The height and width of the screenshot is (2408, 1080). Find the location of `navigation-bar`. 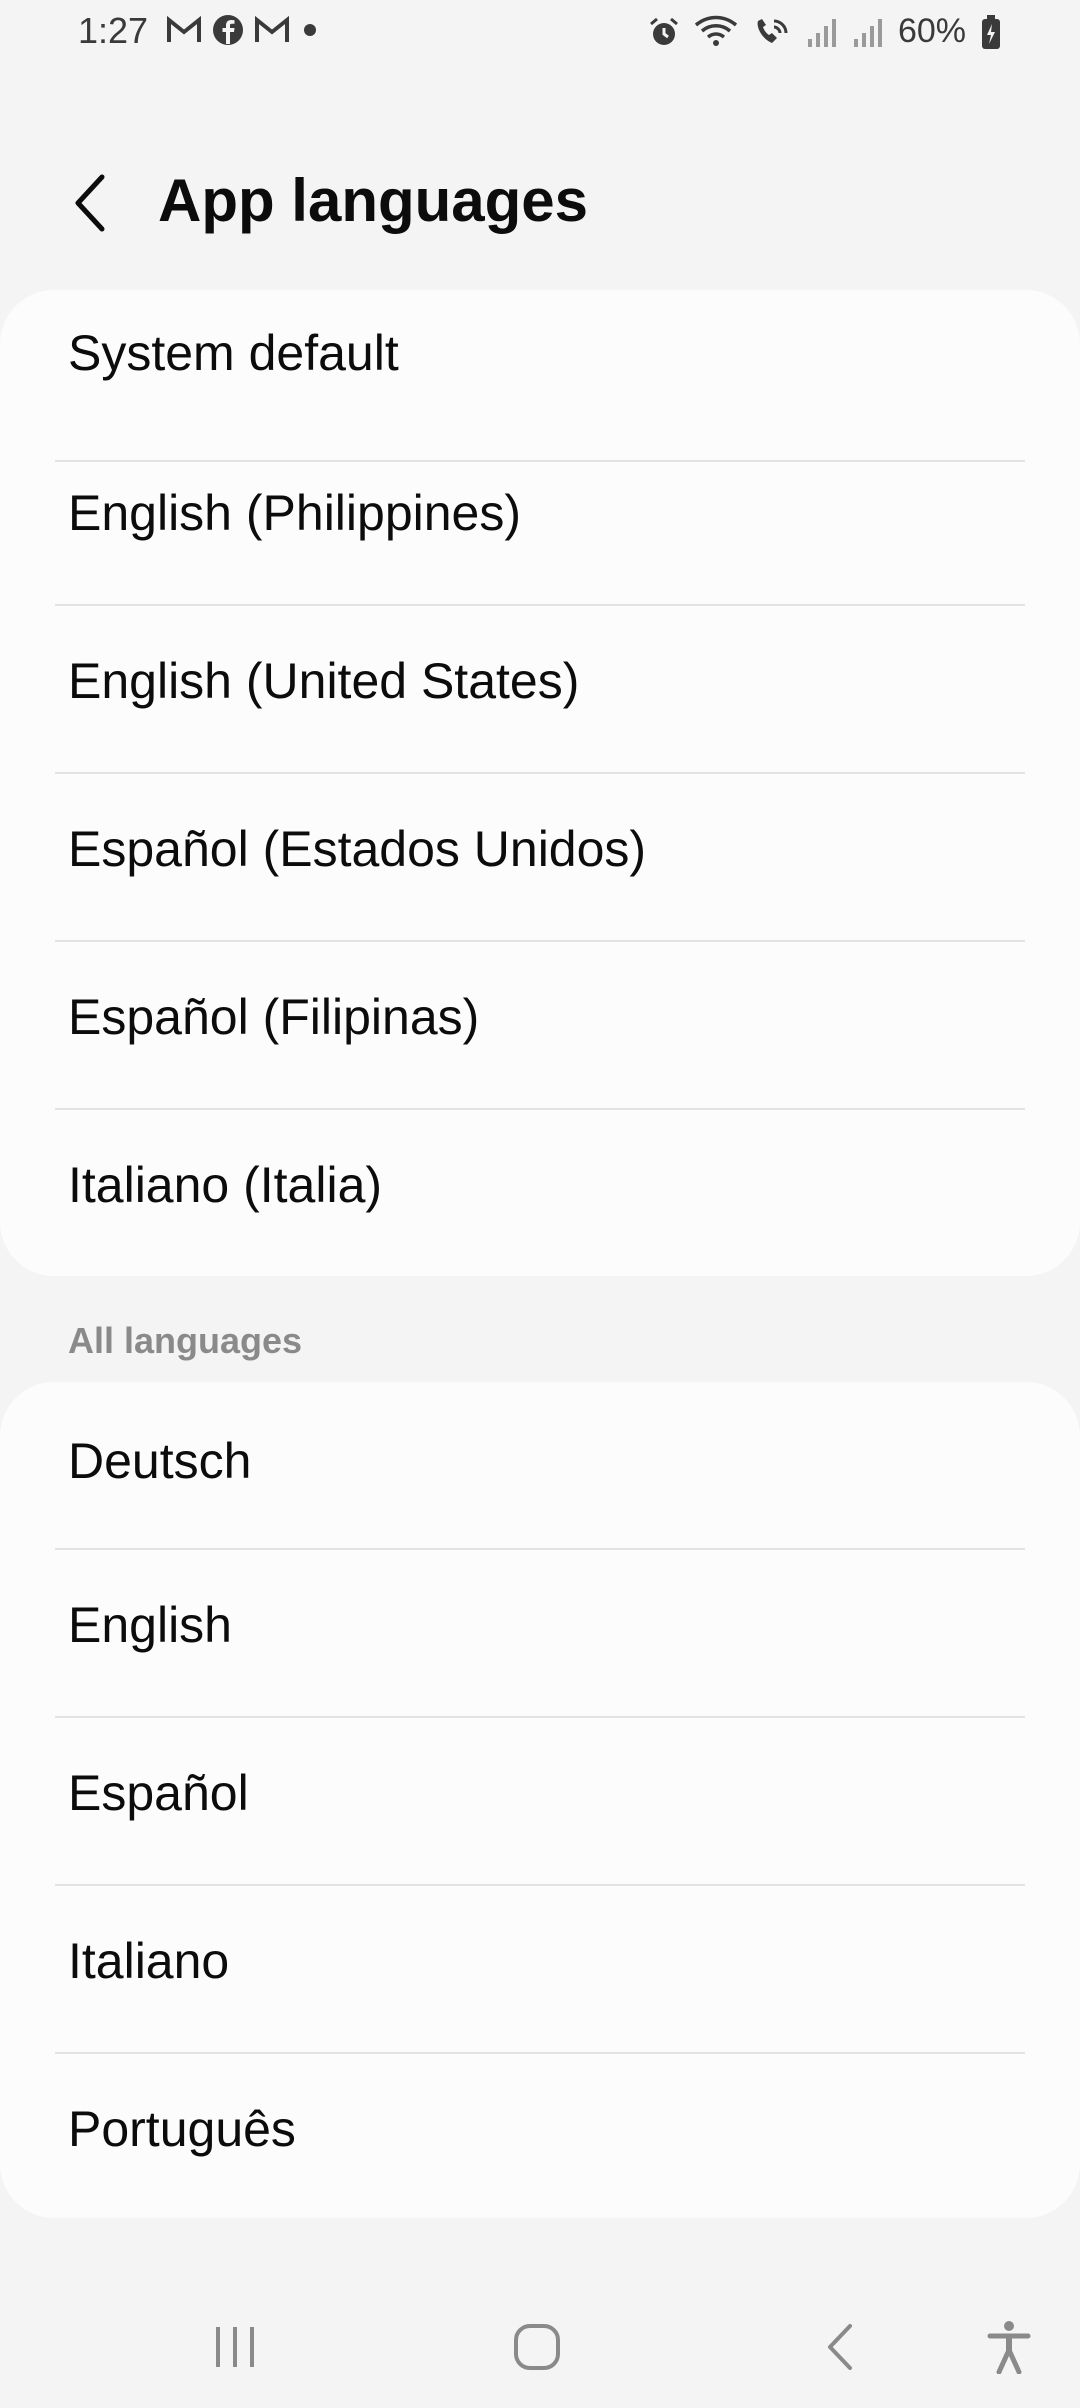

navigation-bar is located at coordinates (540, 2339).